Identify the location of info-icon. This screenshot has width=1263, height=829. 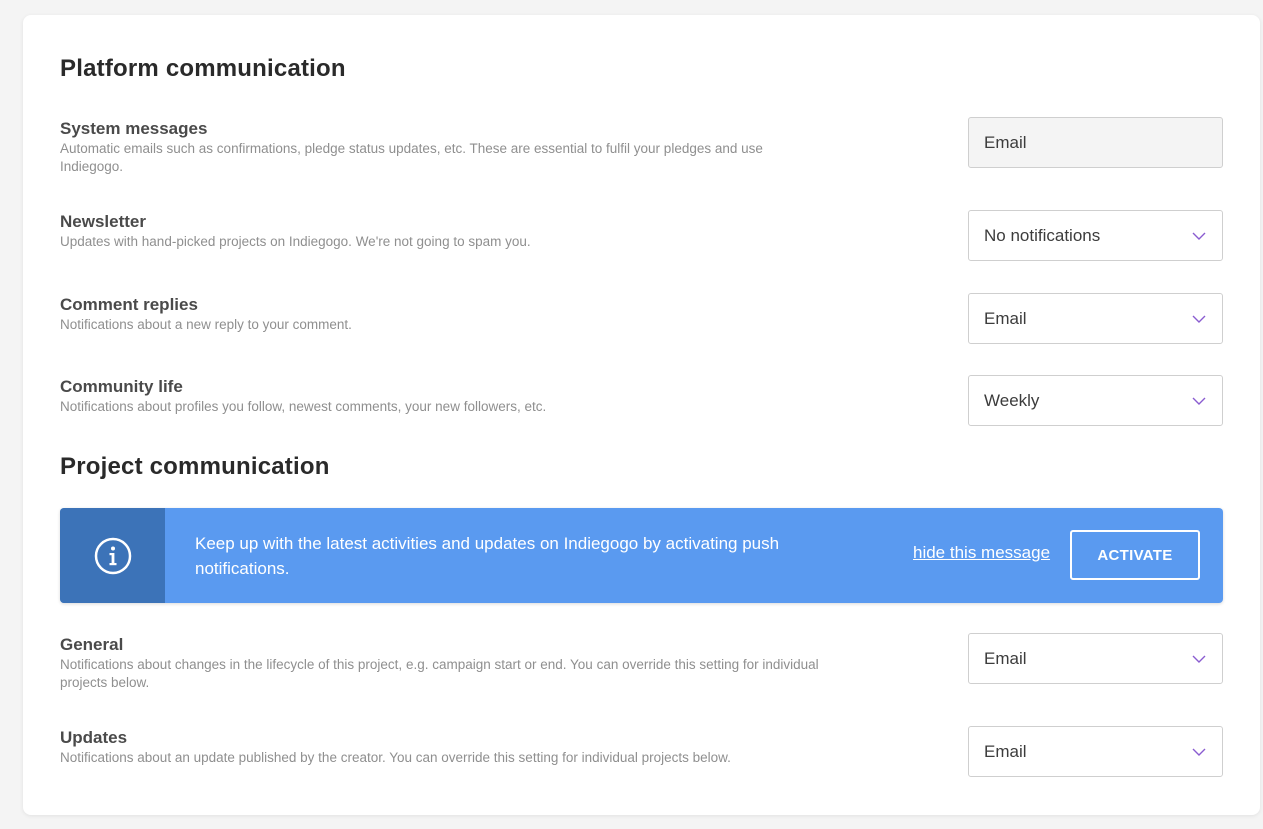
(112, 555).